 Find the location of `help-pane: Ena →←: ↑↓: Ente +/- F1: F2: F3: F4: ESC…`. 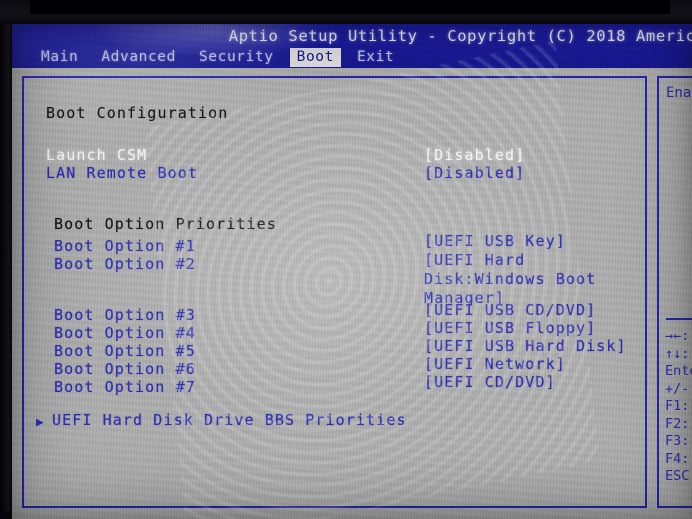

help-pane: Ena →←: ↑↓: Ente +/- F1: F2: F3: F4: ESC… is located at coordinates (674, 292).